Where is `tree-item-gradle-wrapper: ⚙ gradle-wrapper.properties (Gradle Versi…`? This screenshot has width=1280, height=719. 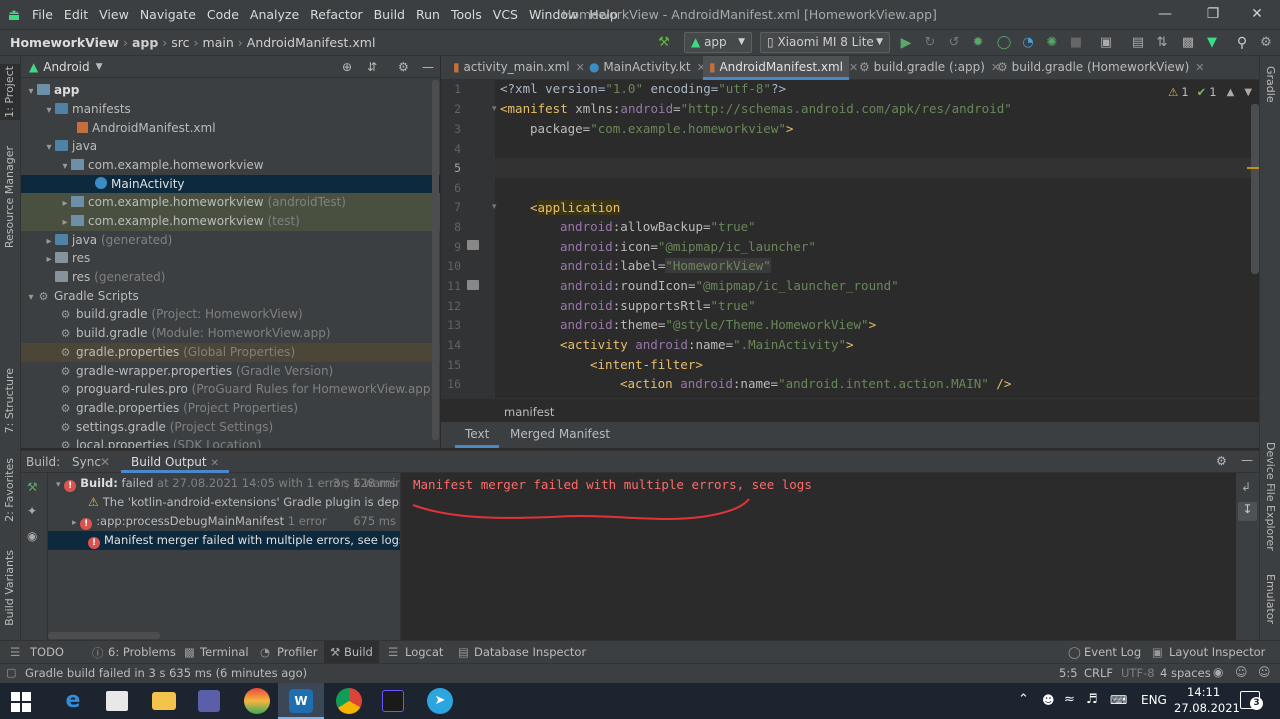 tree-item-gradle-wrapper: ⚙ gradle-wrapper.properties (Gradle Versi… is located at coordinates (230, 371).